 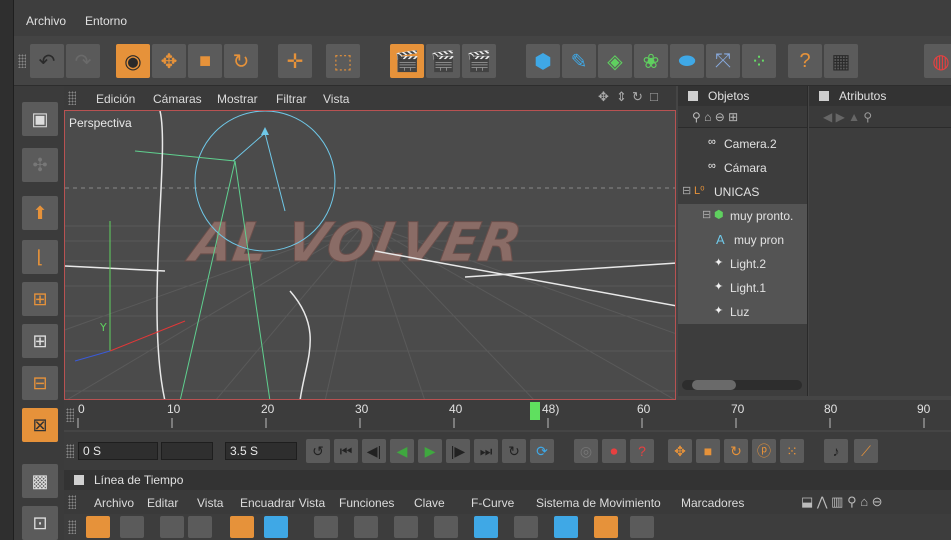 I want to click on new-window-icon: ⊞, so click(x=733, y=117).